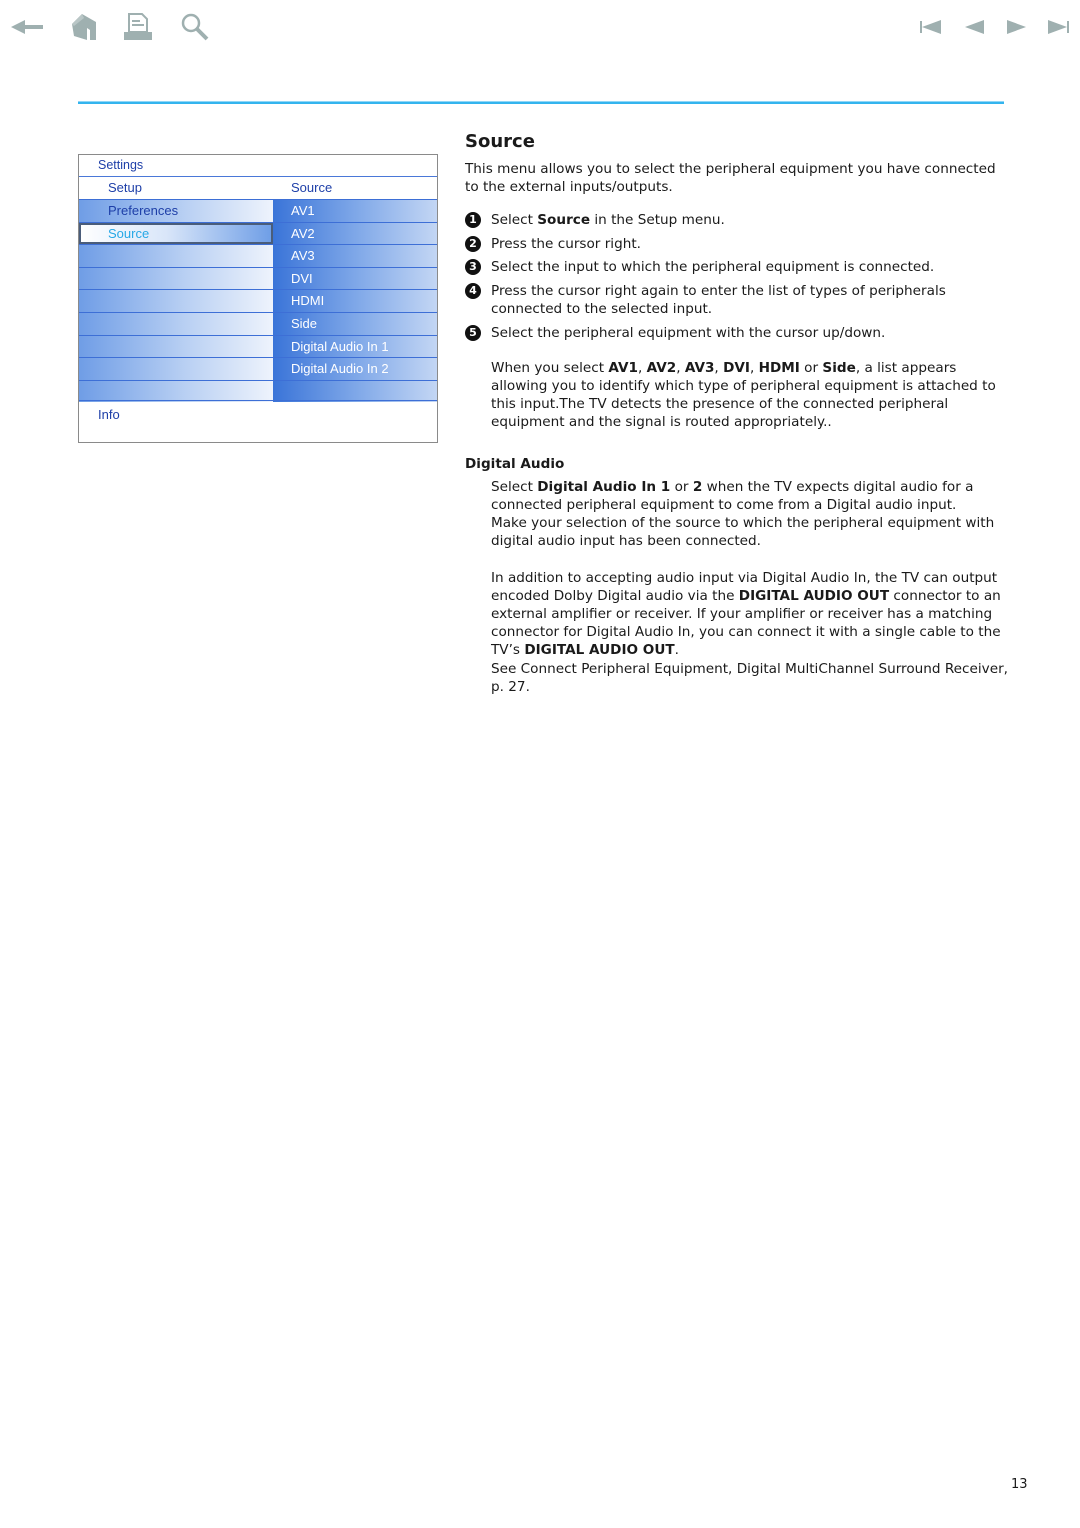 This screenshot has height=1528, width=1080. I want to click on last-page-icon, so click(1059, 27).